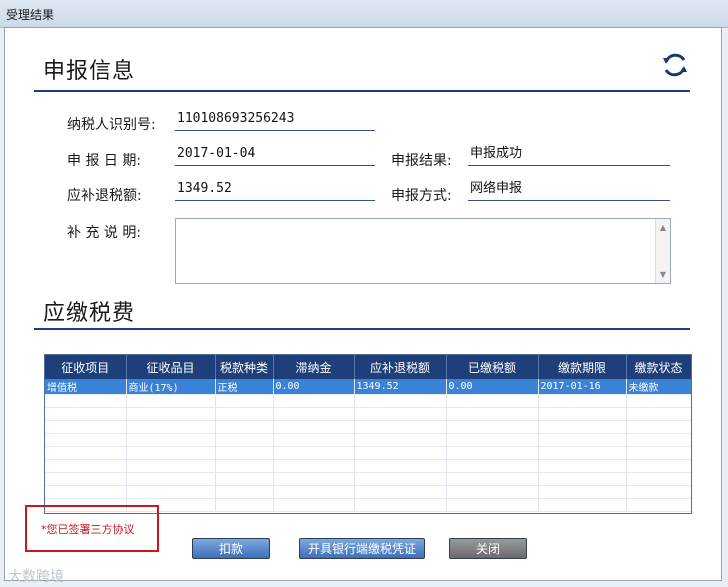 This screenshot has width=728, height=587. Describe the element at coordinates (362, 548) in the screenshot. I see `issue-certificate-button: 开具银行端缴税凭证` at that location.